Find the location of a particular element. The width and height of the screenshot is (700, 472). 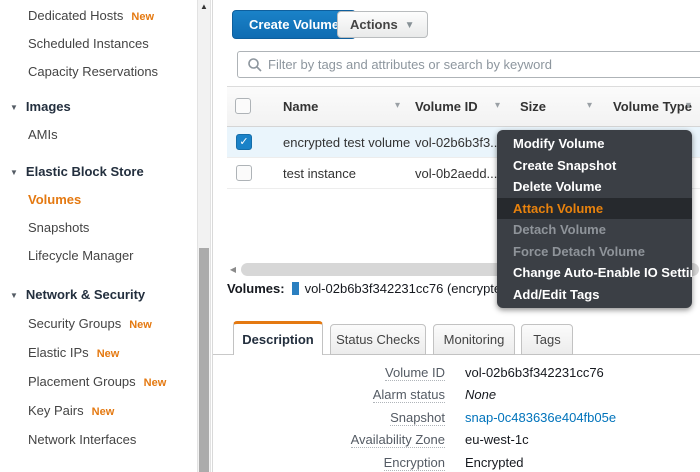

filter-bar is located at coordinates (468, 64).